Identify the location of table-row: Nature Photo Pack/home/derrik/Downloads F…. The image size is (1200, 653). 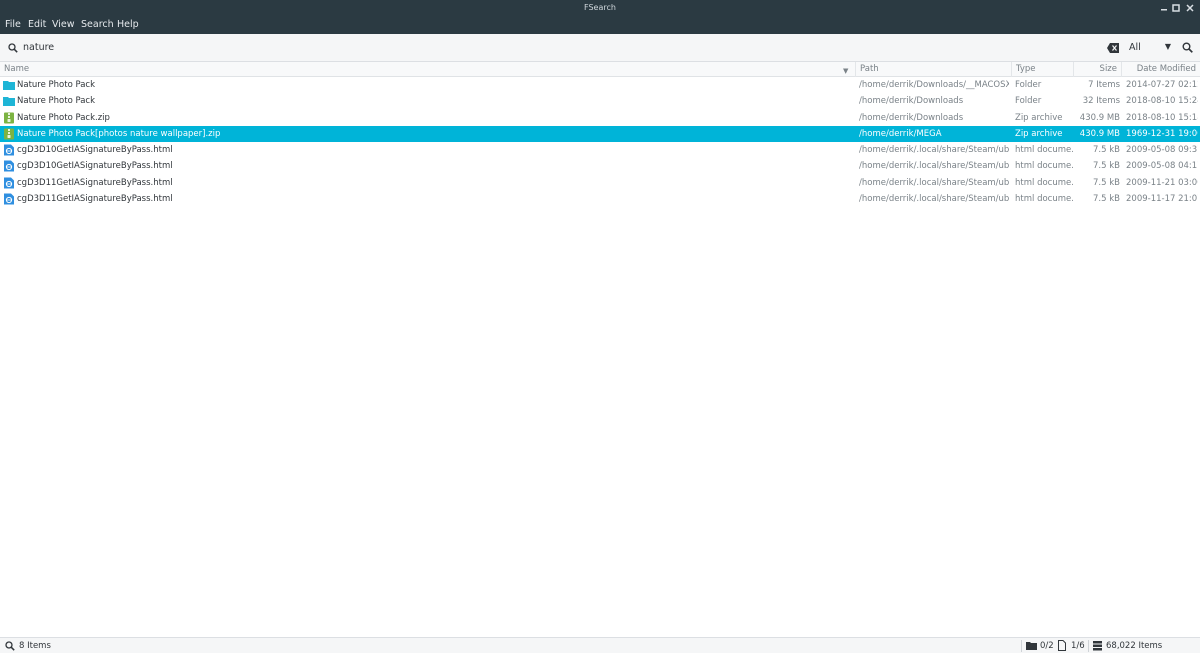
(600, 101).